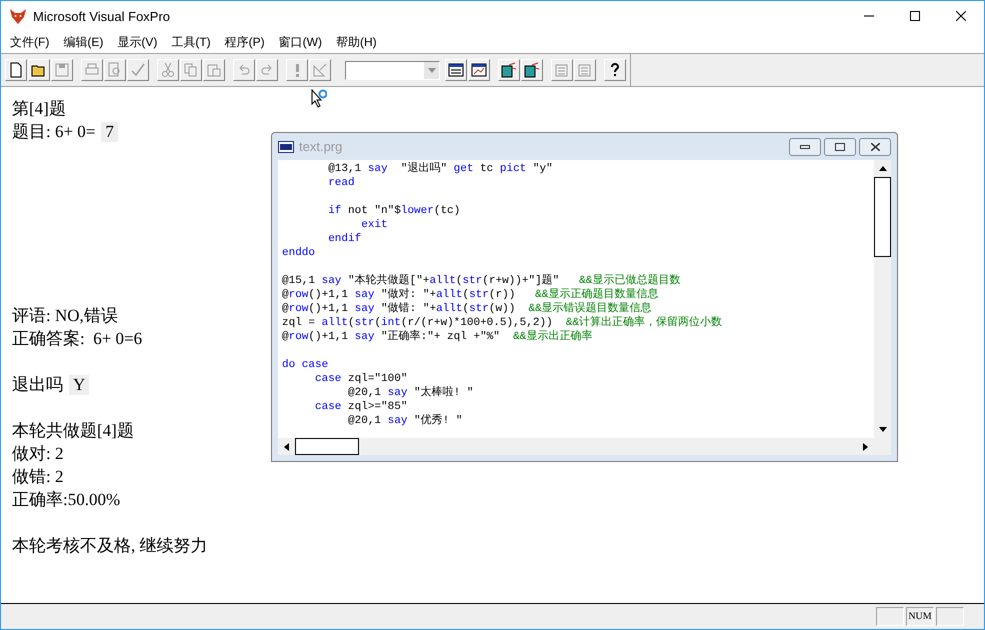 The width and height of the screenshot is (985, 630). I want to click on up-arrow-icon, so click(882, 168).